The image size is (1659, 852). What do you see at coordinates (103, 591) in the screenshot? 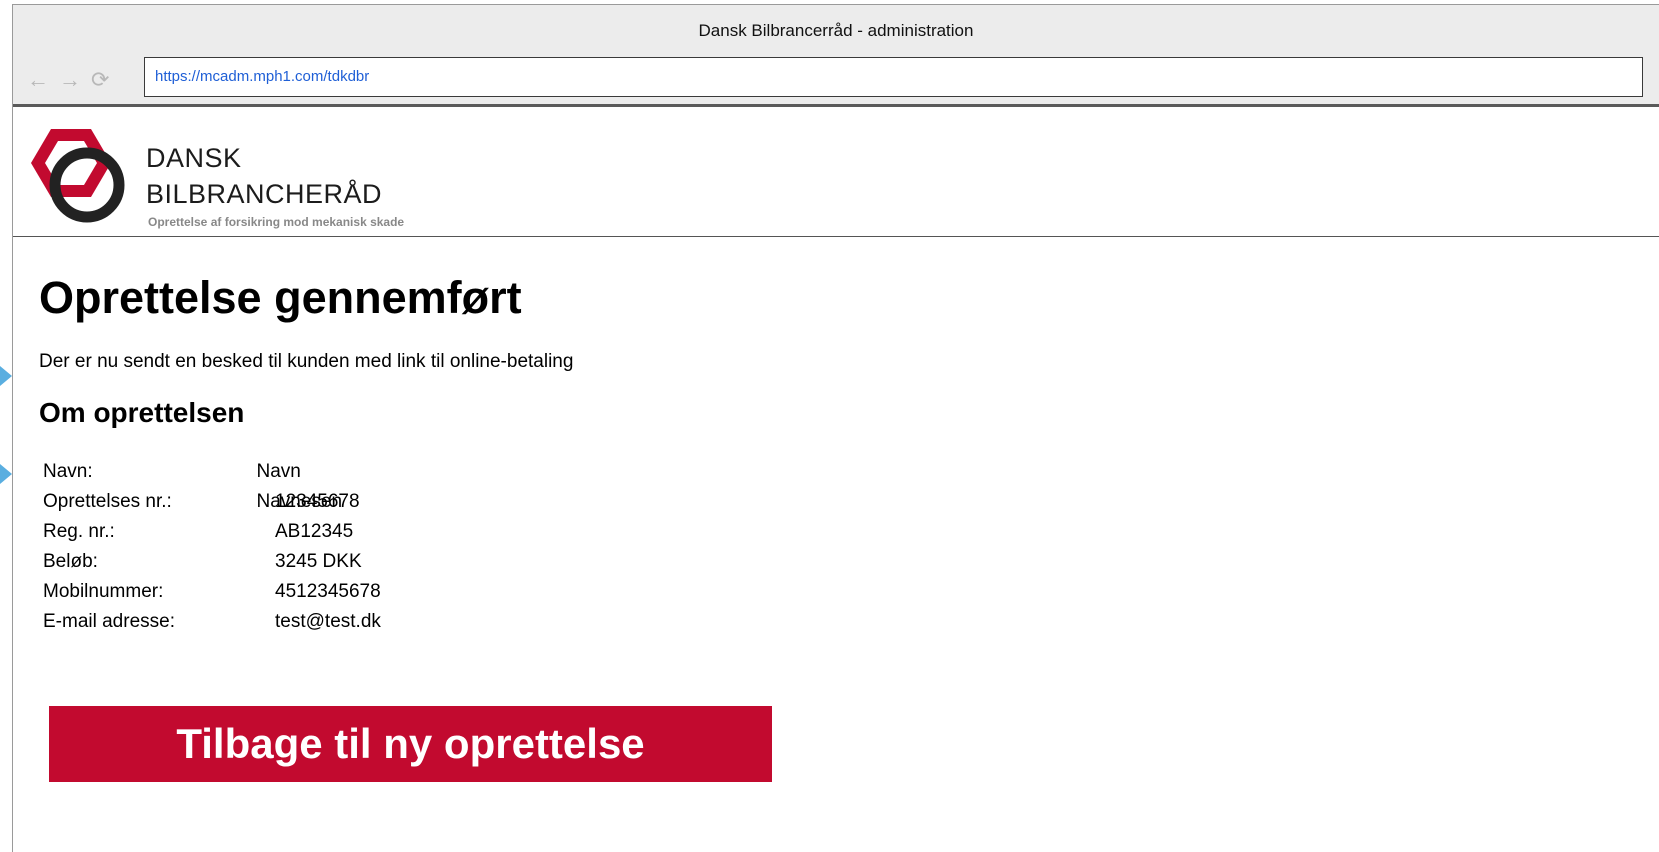
I see `detail-label: Mobilnummer:` at bounding box center [103, 591].